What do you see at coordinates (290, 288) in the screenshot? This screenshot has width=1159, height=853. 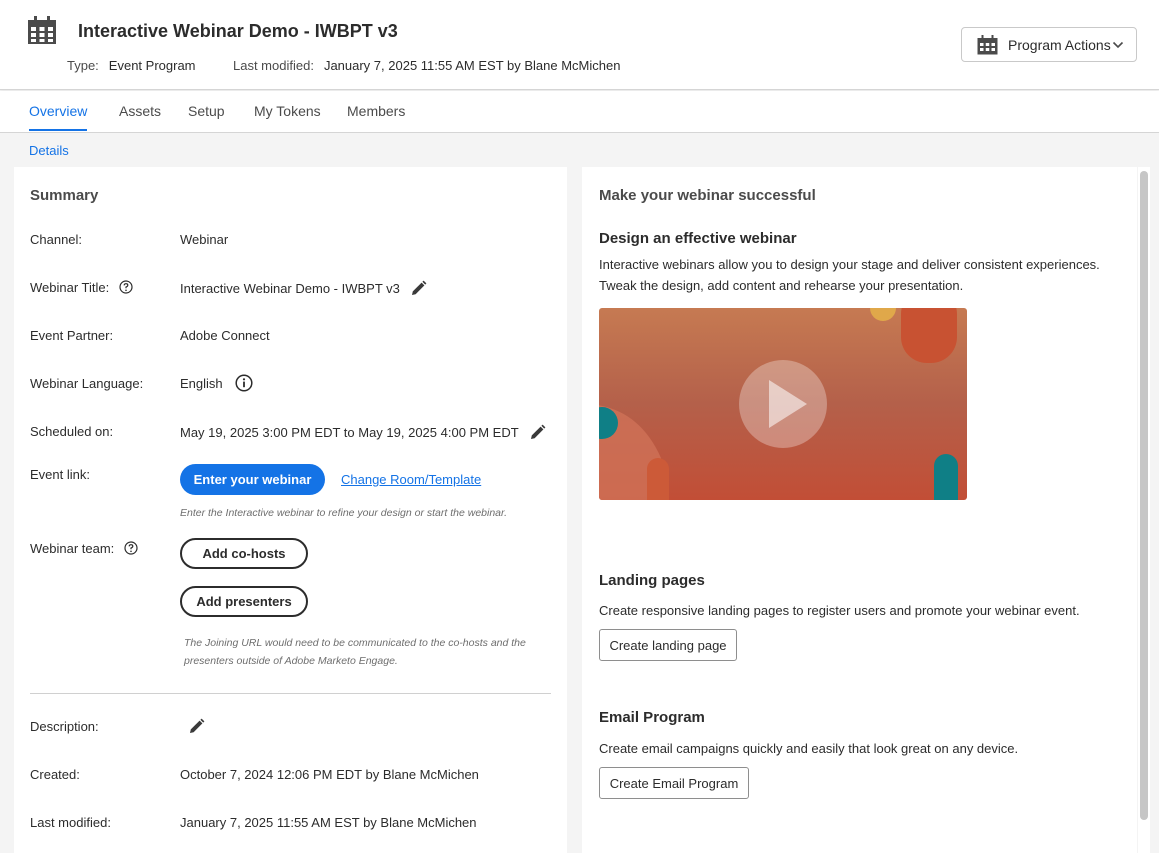 I see `webinar-title-text: Interactive Webinar Demo - IWBPT v3` at bounding box center [290, 288].